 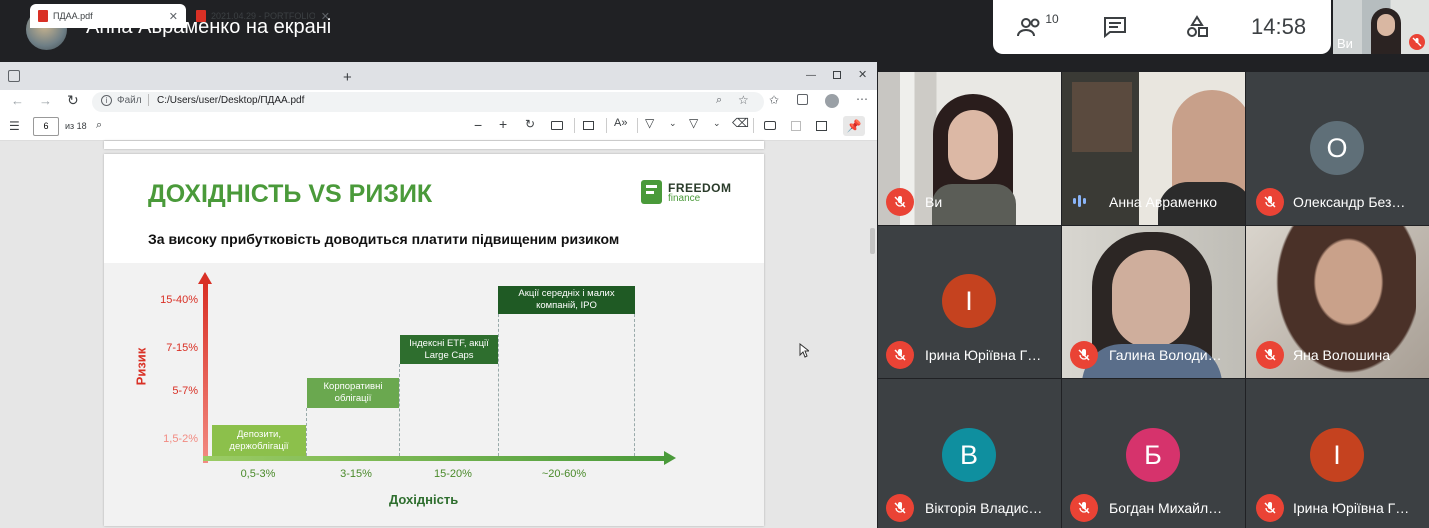 I want to click on asset-box-corporate-bonds: Корпоративні облігації, so click(x=353, y=393).